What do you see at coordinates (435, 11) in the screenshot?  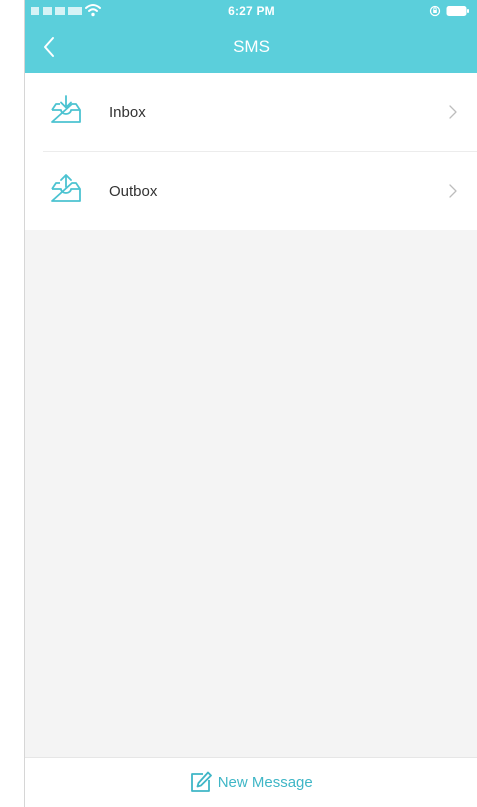 I see `rotation-lock-icon` at bounding box center [435, 11].